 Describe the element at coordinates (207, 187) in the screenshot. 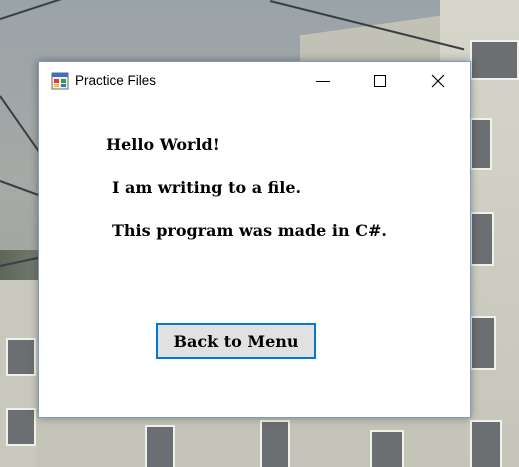

I see `writing-file-label: I am writing to a file.` at that location.